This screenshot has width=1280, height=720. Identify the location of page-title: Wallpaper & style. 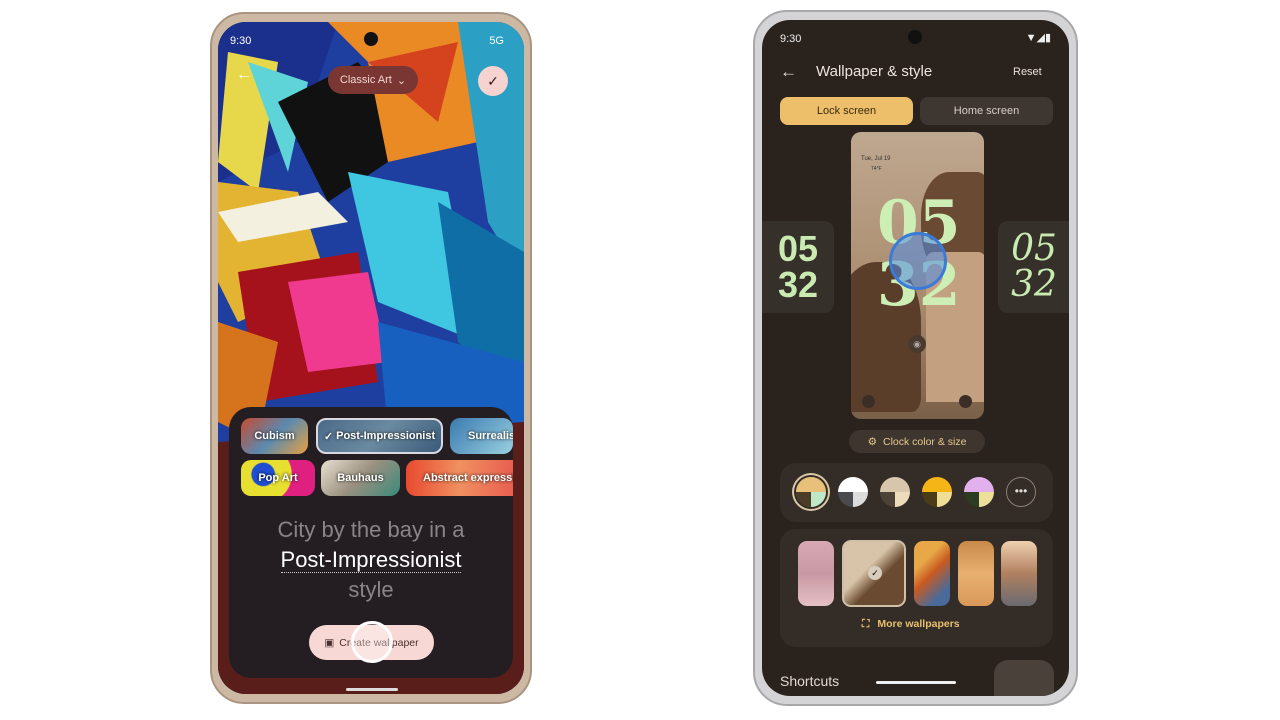
(874, 71).